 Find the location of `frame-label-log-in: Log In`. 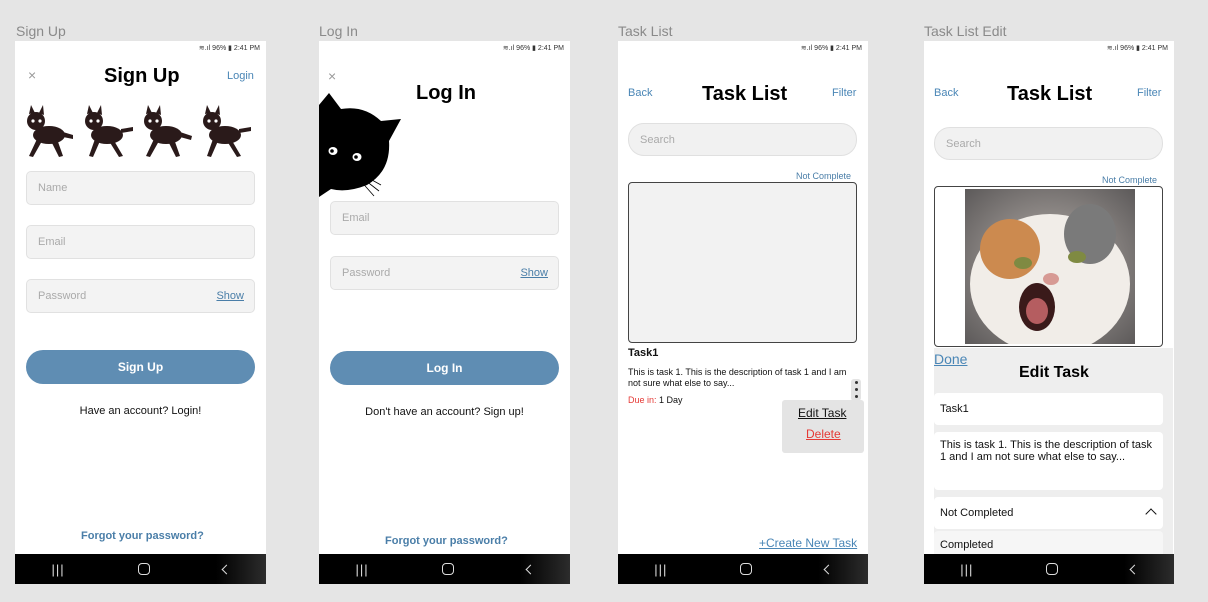

frame-label-log-in: Log In is located at coordinates (338, 31).